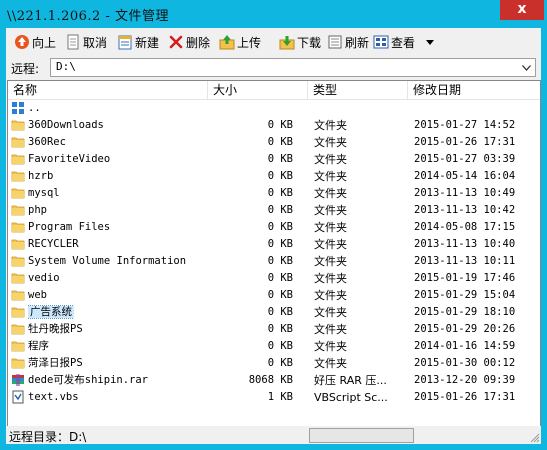 Image resolution: width=547 pixels, height=450 pixels. I want to click on delete-button: 删除, so click(189, 42).